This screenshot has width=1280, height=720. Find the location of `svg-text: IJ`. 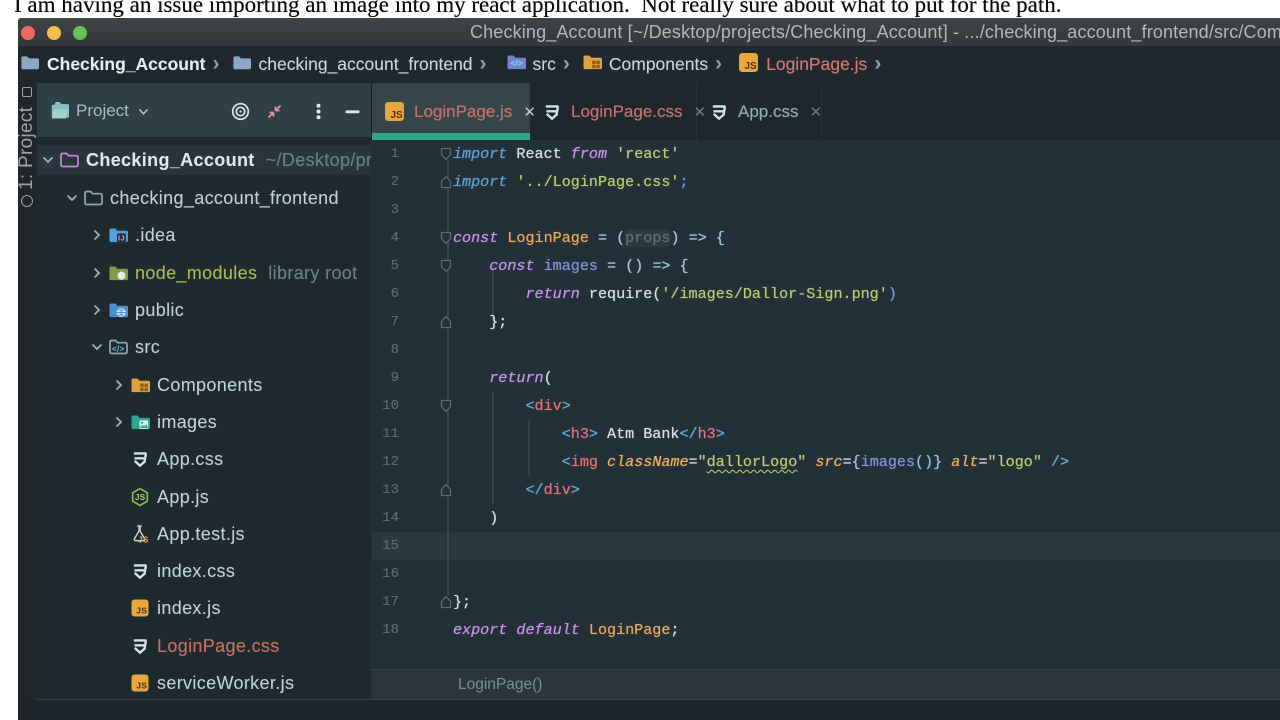

svg-text: IJ is located at coordinates (121, 237).